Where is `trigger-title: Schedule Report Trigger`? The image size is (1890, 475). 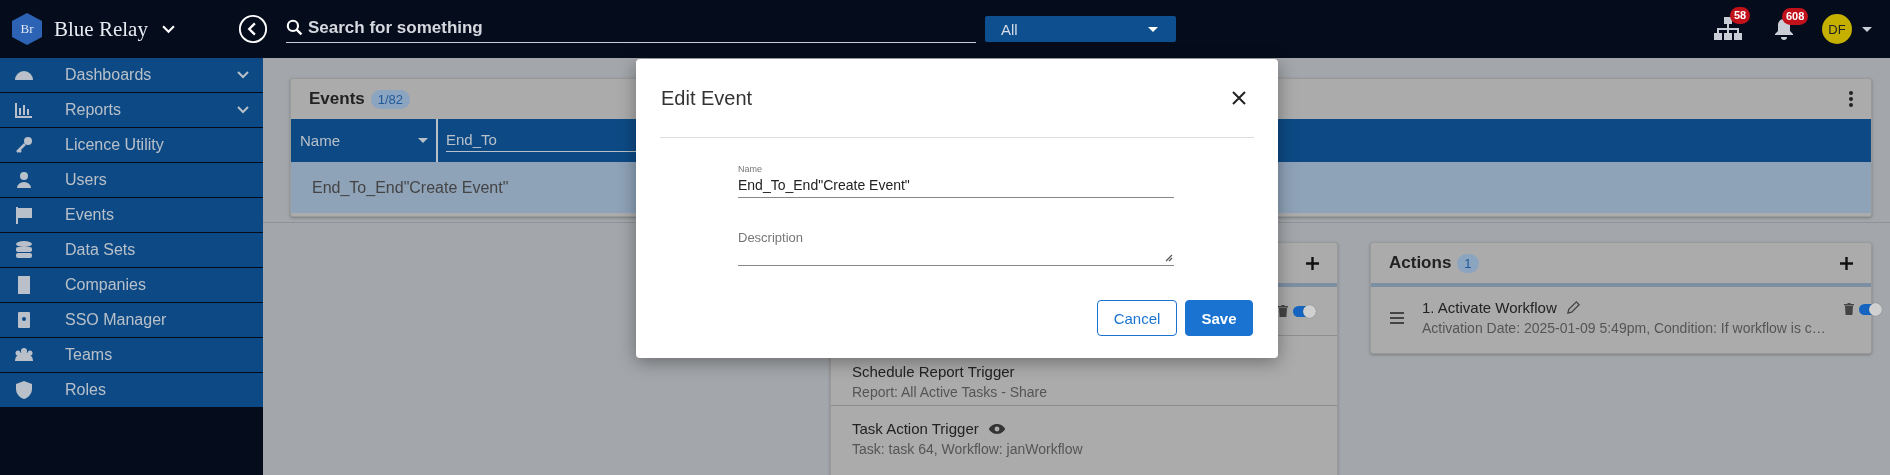
trigger-title: Schedule Report Trigger is located at coordinates (933, 371).